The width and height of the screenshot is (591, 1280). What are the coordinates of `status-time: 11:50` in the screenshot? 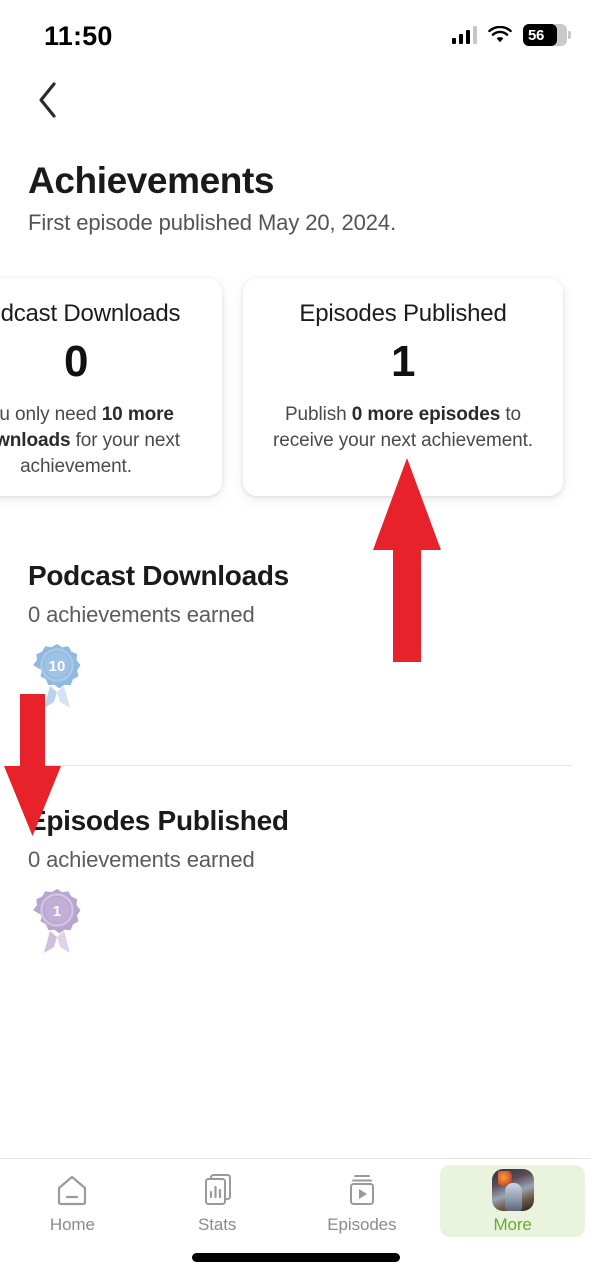 It's located at (78, 36).